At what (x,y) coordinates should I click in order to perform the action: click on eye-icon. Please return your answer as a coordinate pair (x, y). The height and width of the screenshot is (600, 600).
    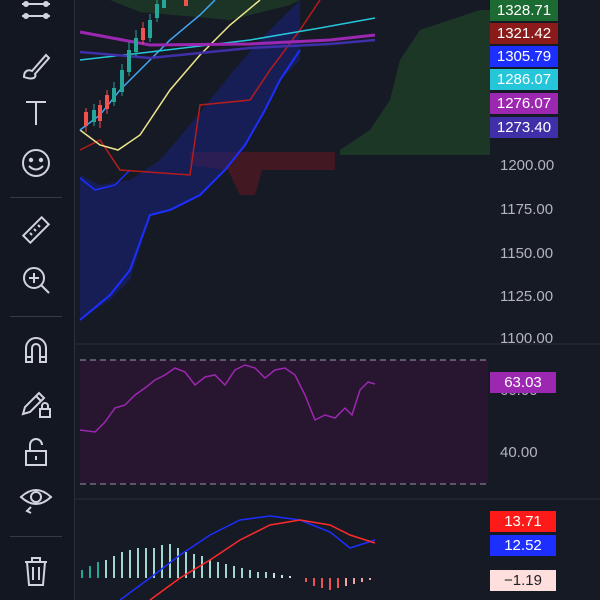
    Looking at the image, I should click on (36, 501).